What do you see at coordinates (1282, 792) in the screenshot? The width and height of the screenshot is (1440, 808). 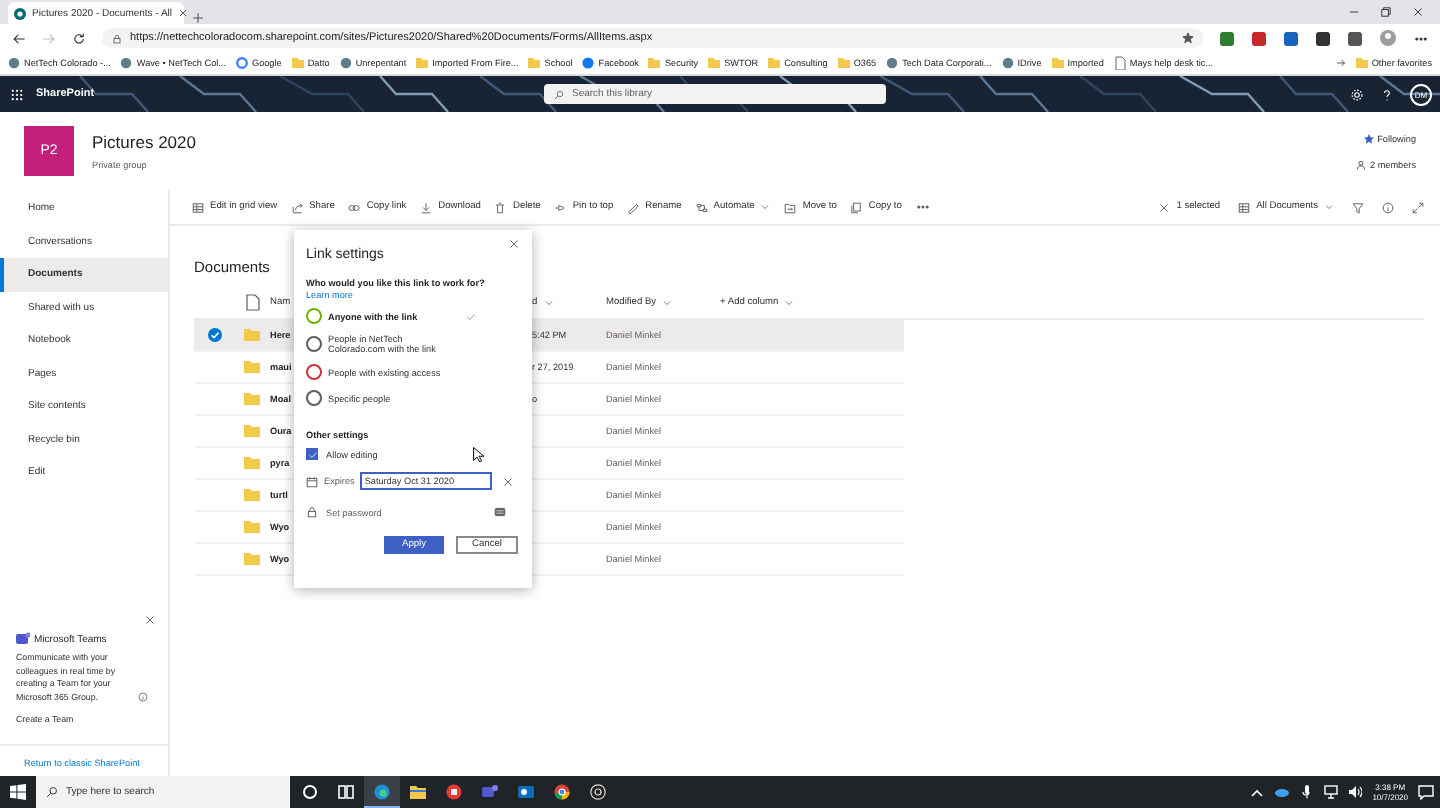 I see `cloud-icon` at bounding box center [1282, 792].